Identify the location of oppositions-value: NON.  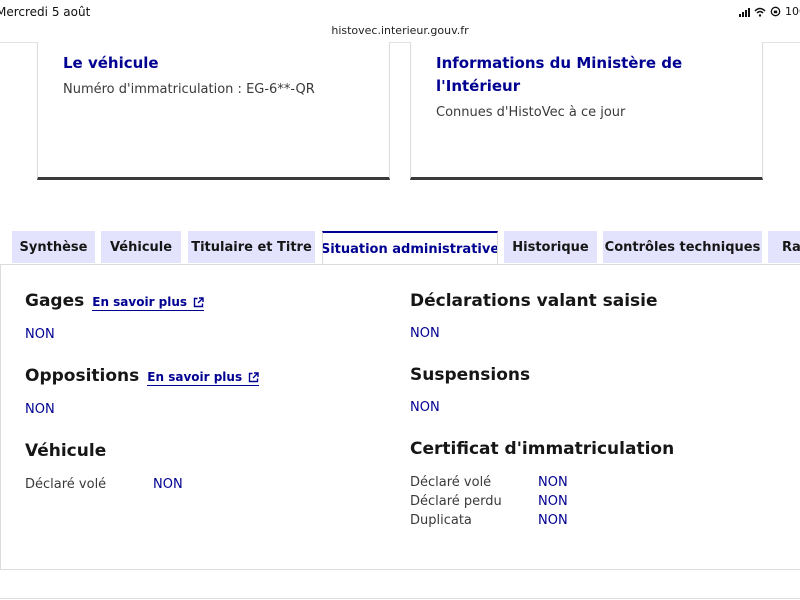
(40, 409).